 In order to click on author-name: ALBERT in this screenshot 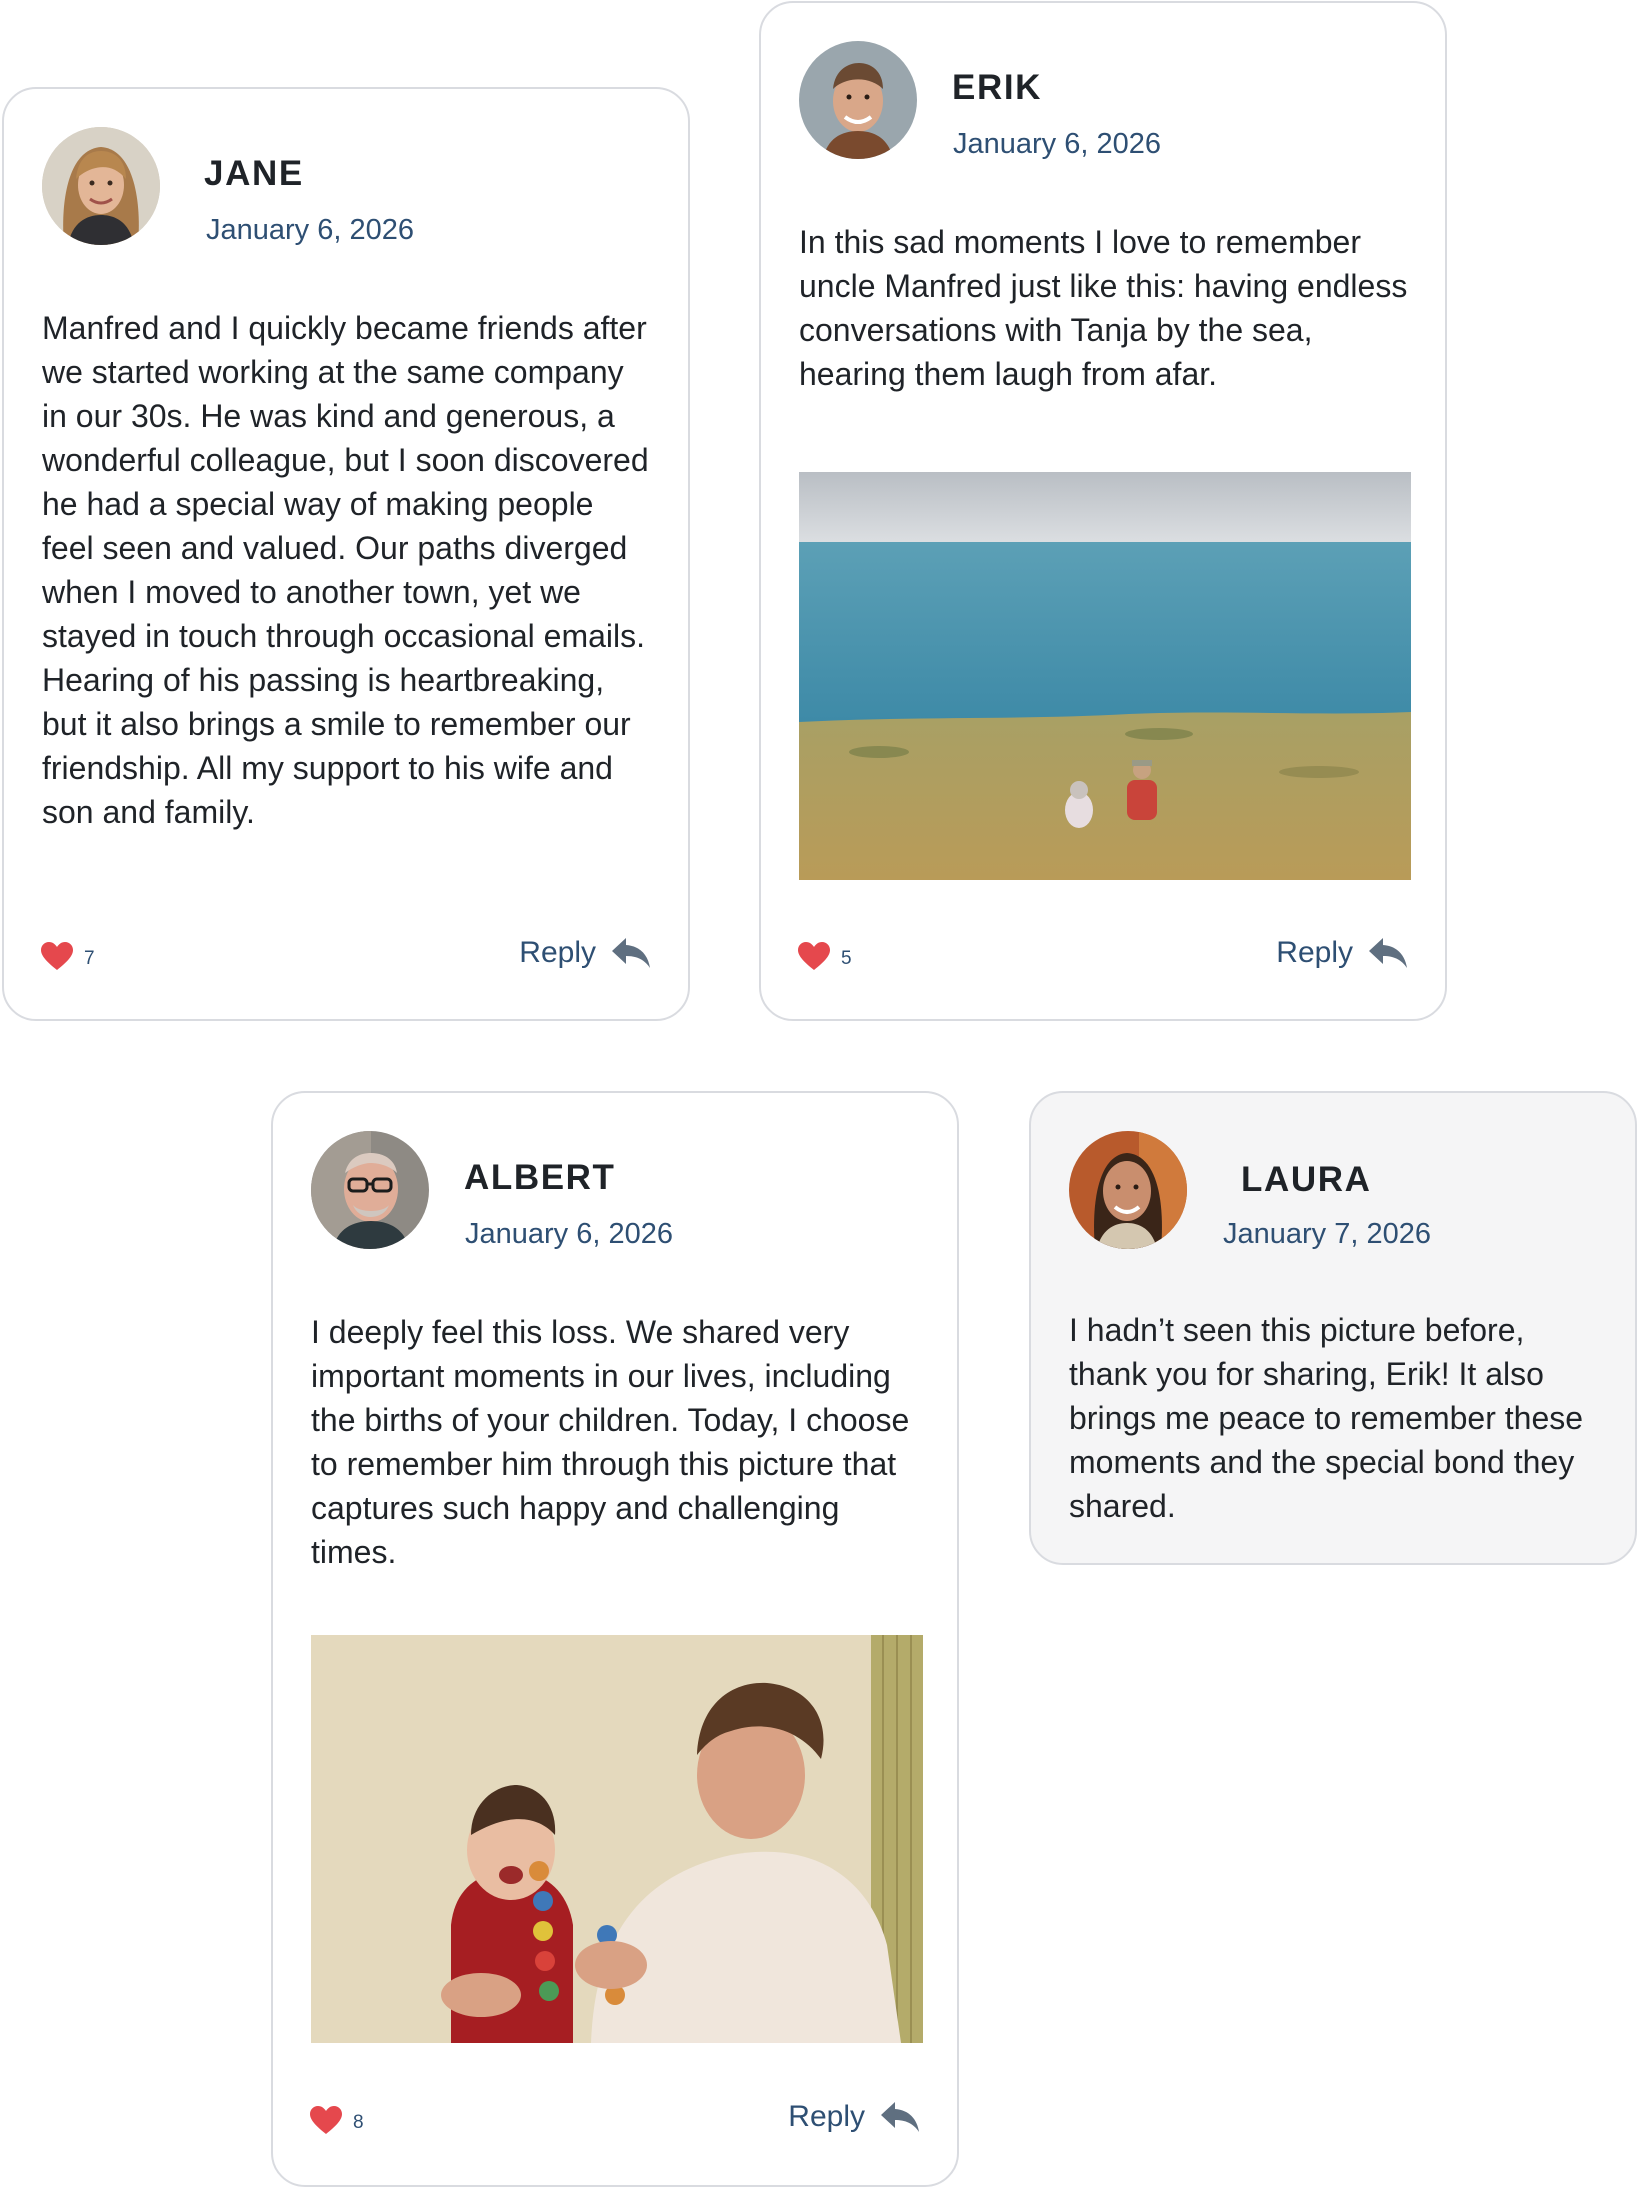, I will do `click(540, 1177)`.